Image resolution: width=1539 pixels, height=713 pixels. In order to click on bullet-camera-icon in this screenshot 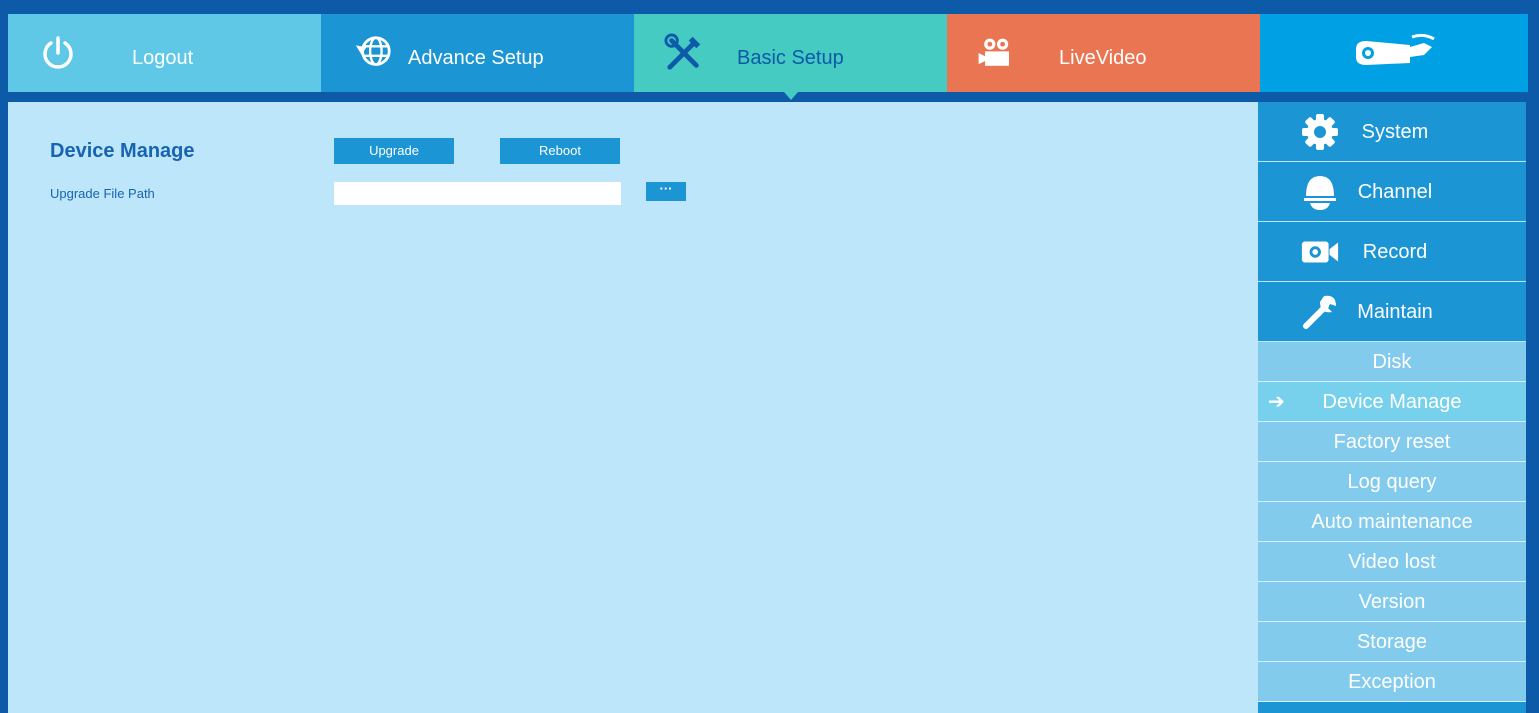, I will do `click(1394, 53)`.